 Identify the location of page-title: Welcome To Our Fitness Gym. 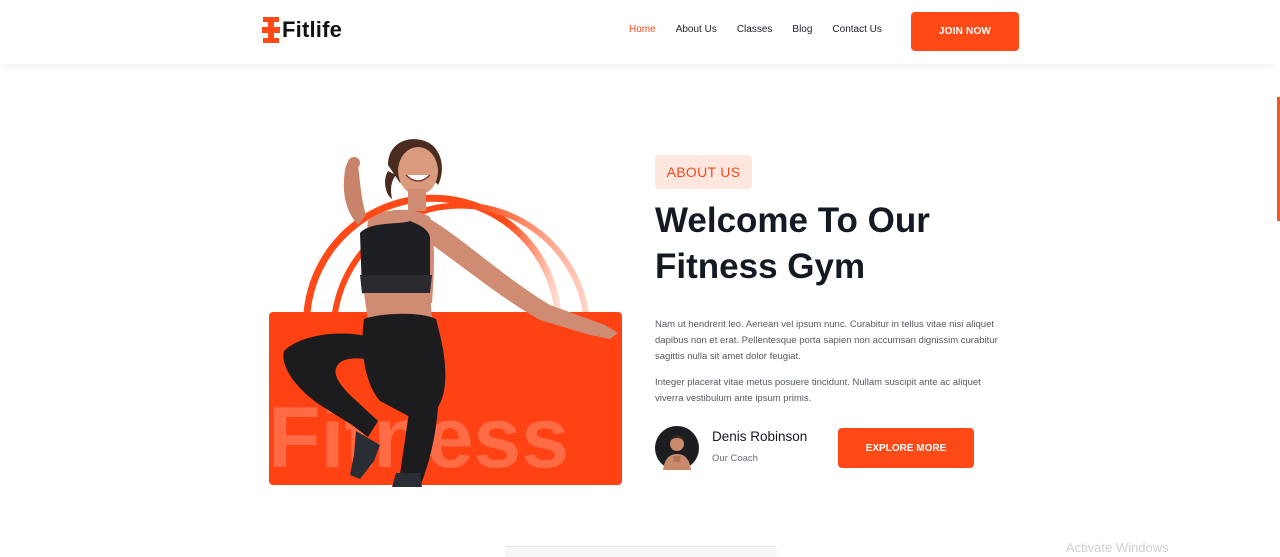
(835, 244).